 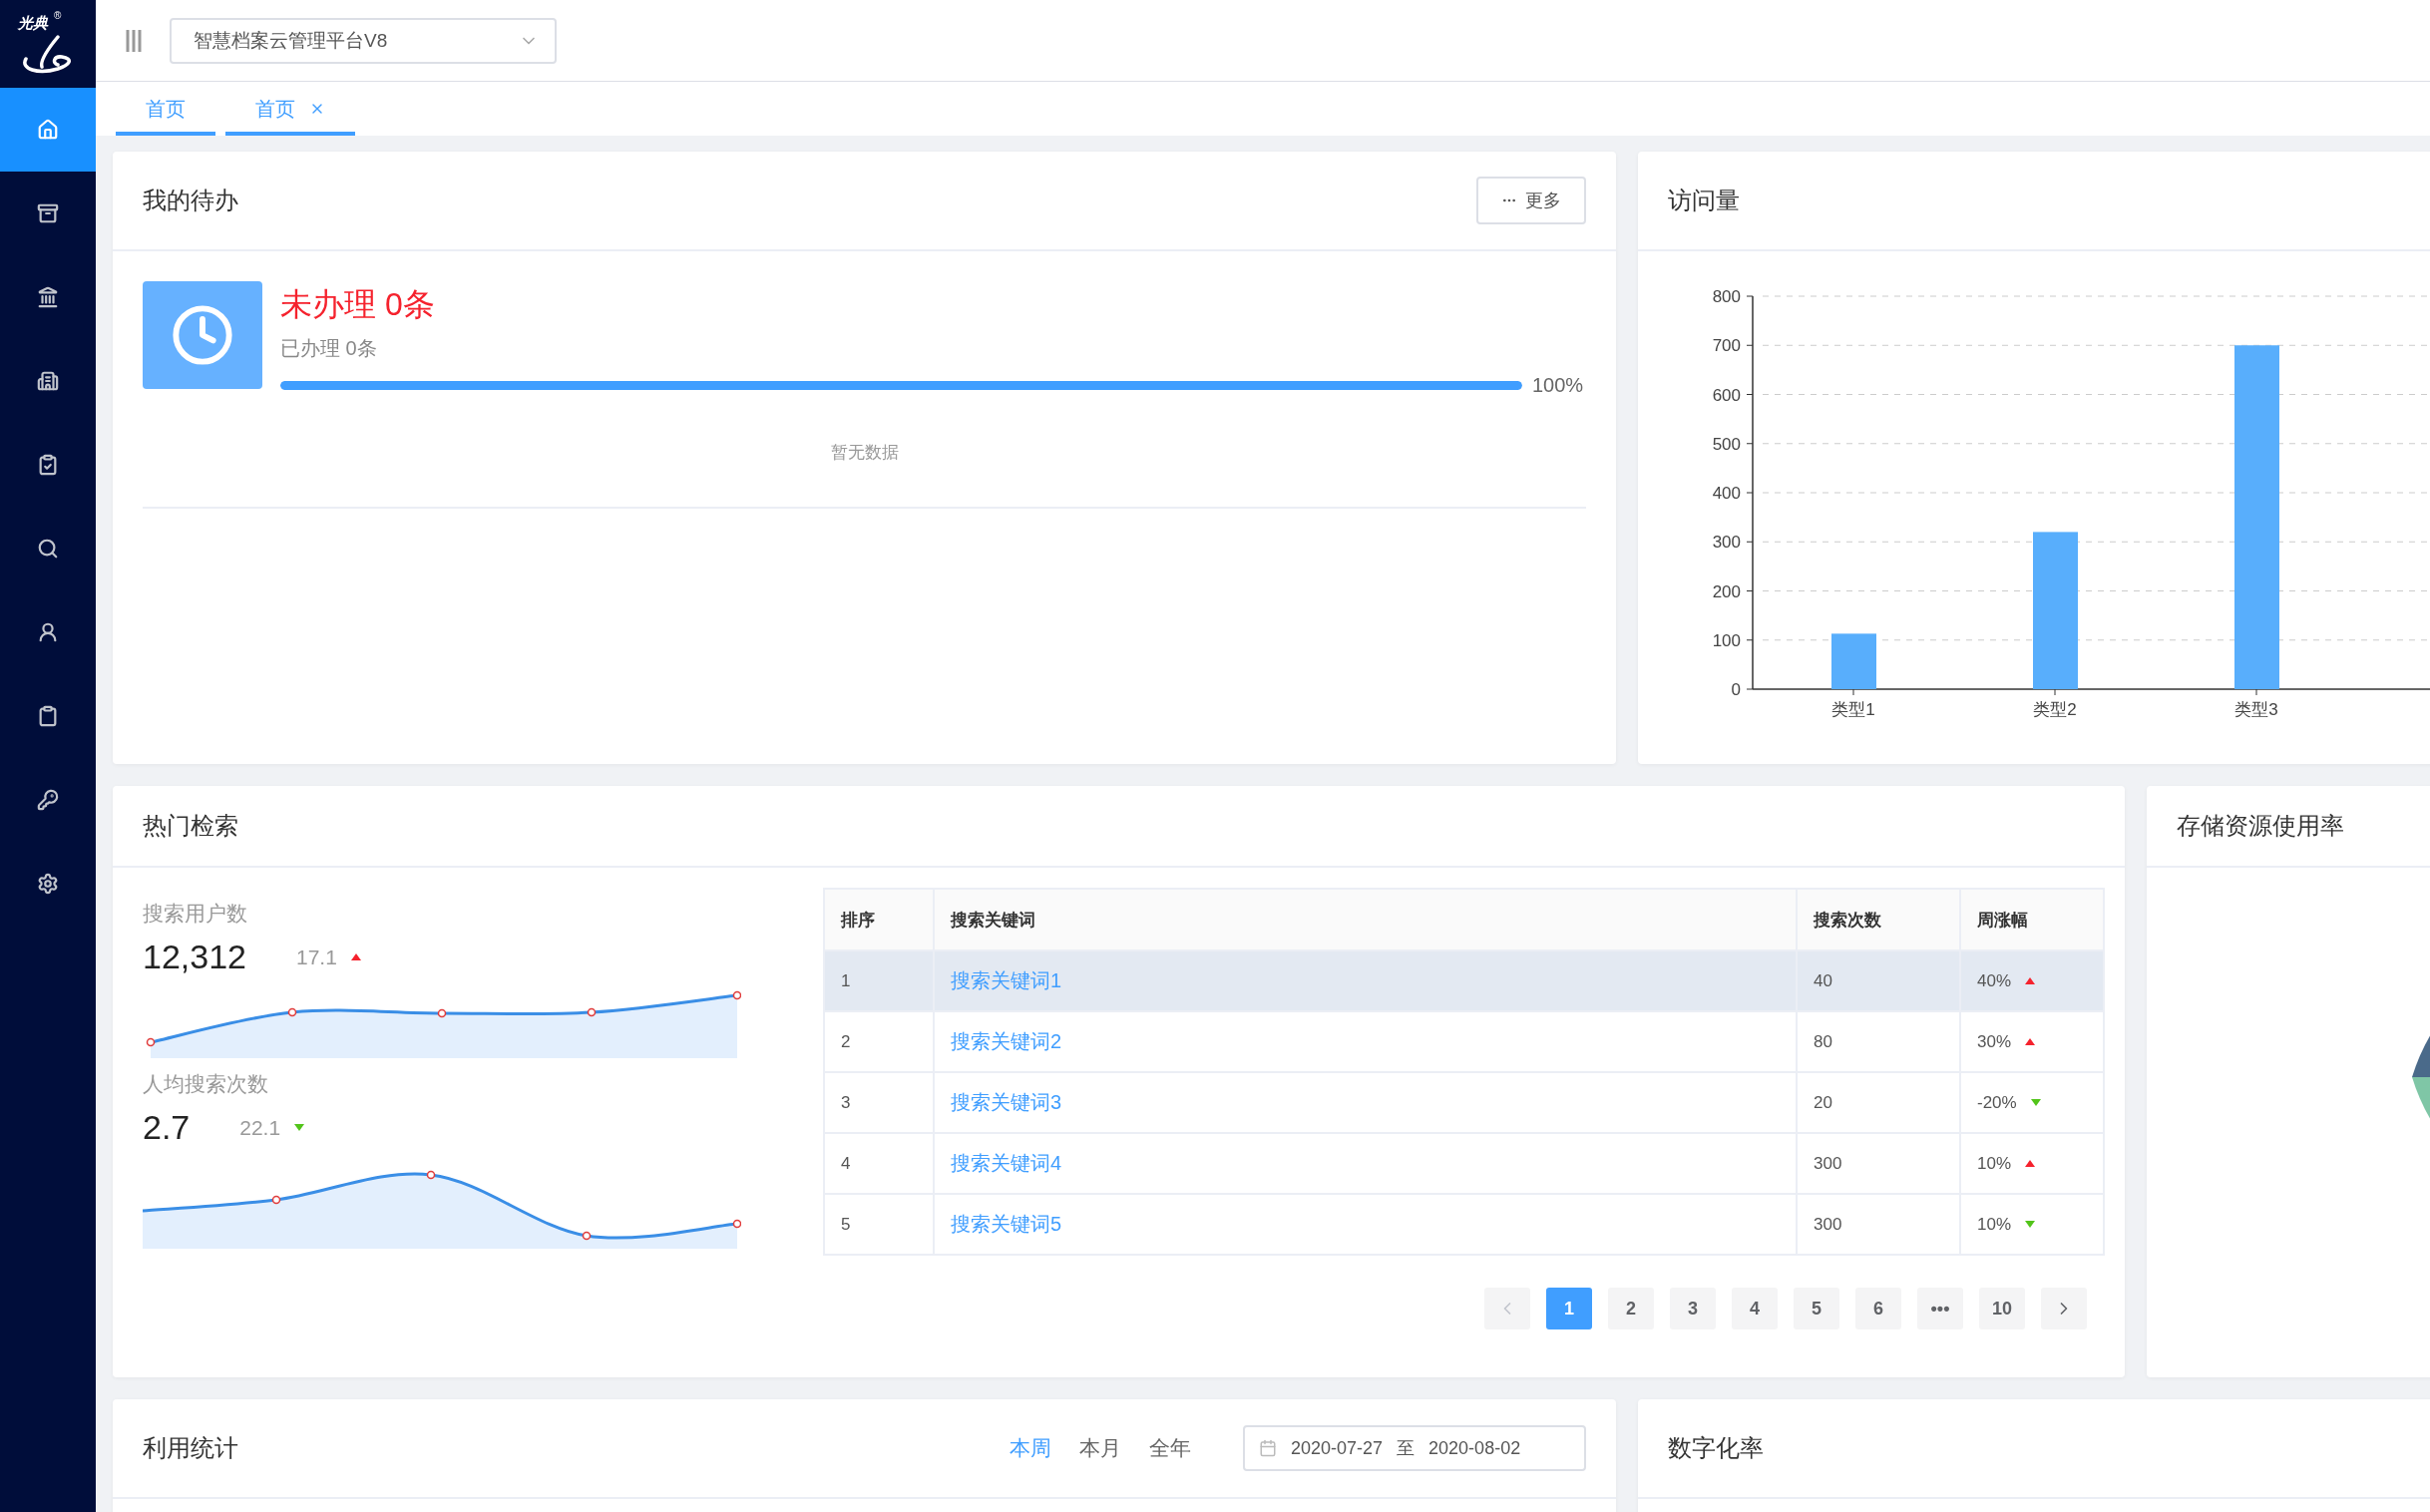 I want to click on empty-message: 暂无数据, so click(x=864, y=452).